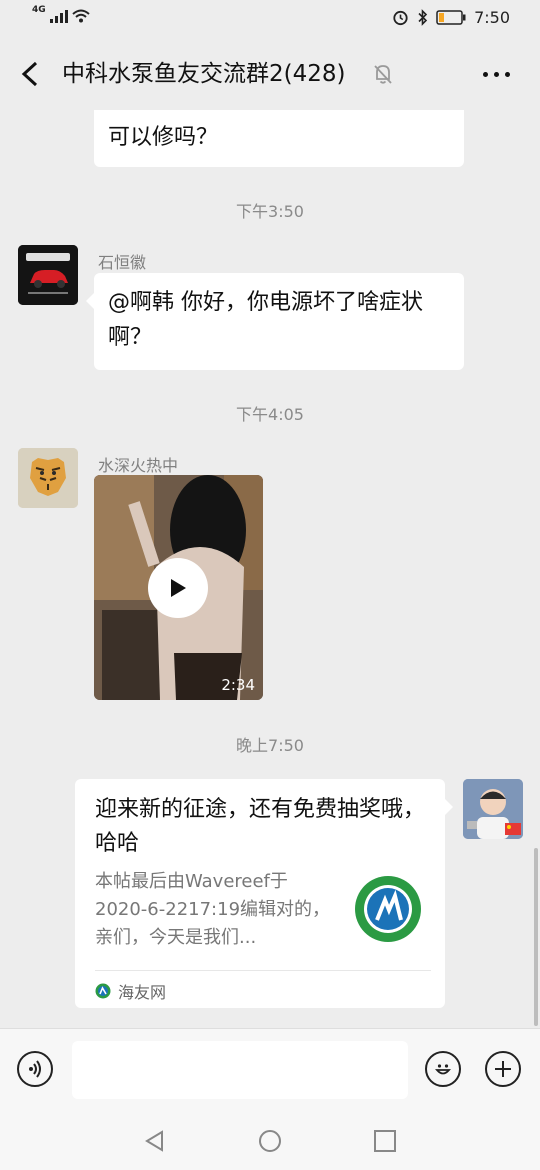 The height and width of the screenshot is (1170, 540). I want to click on status-bar: 4G 7:50, so click(270, 19).